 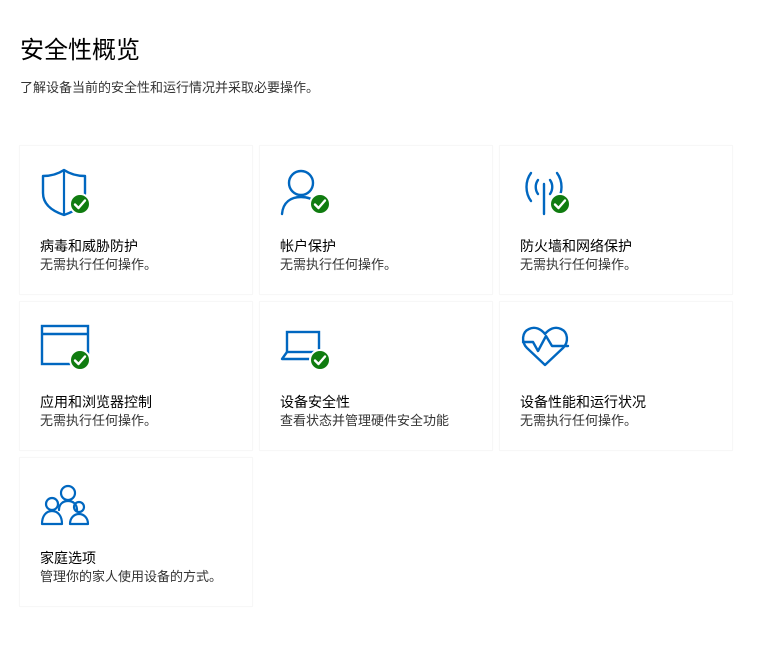 I want to click on family-icon, so click(x=68, y=504).